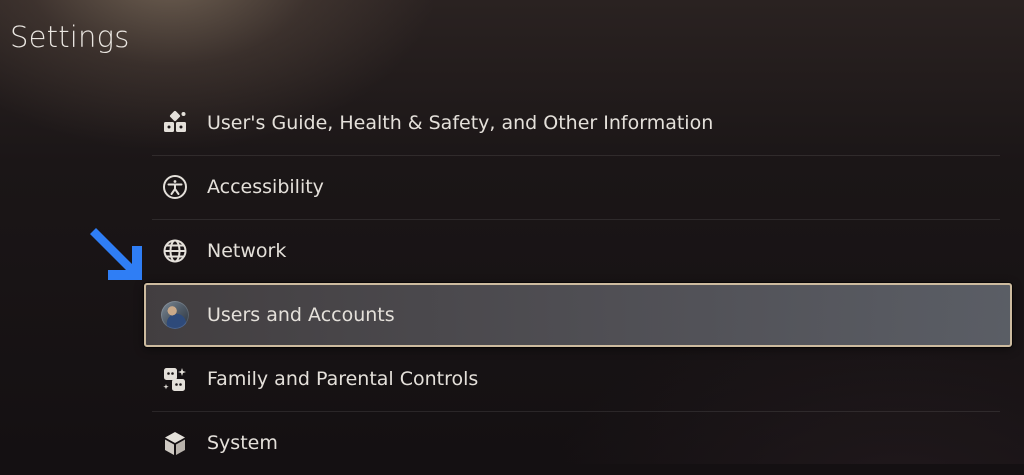  Describe the element at coordinates (578, 315) in the screenshot. I see `menu-item-users-and-accounts: Users and Accounts` at that location.